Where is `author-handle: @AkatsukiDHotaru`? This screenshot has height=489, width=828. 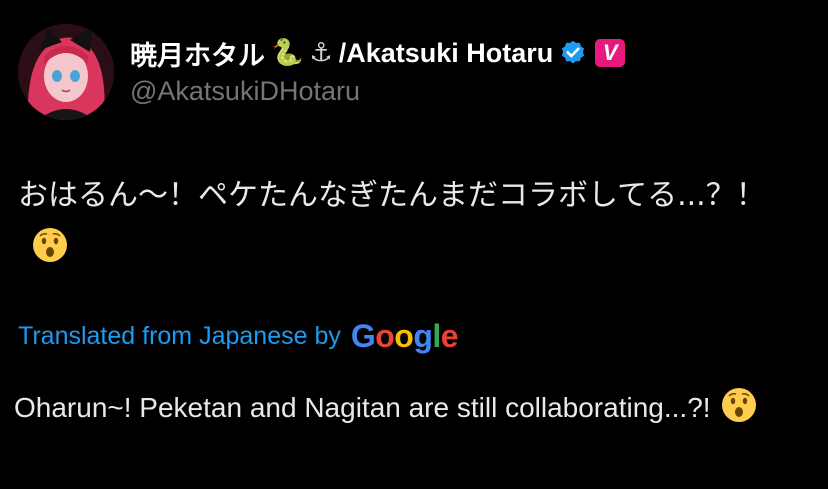 author-handle: @AkatsukiDHotaru is located at coordinates (245, 91).